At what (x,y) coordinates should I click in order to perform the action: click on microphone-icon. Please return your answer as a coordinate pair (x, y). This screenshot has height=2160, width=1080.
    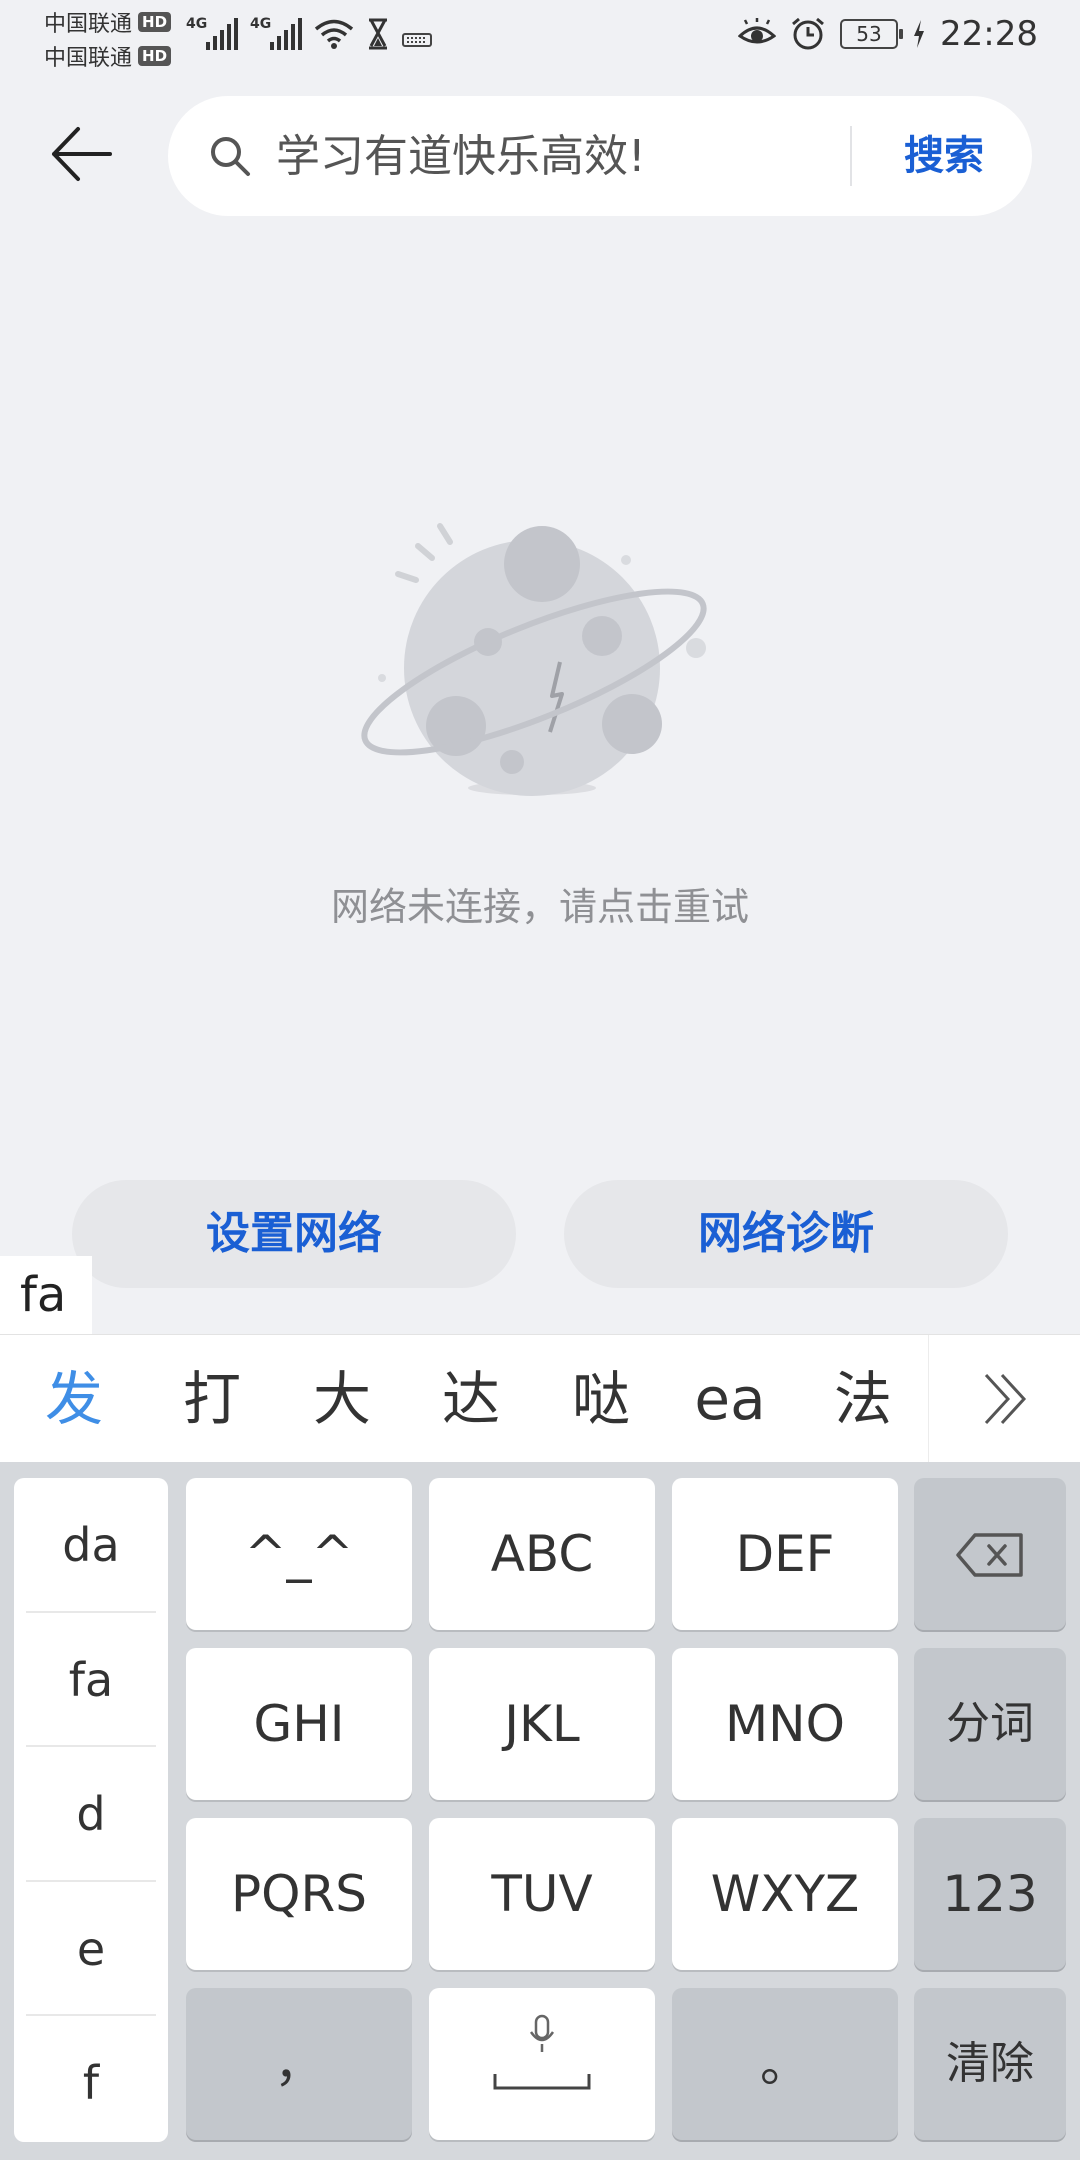
    Looking at the image, I should click on (542, 2033).